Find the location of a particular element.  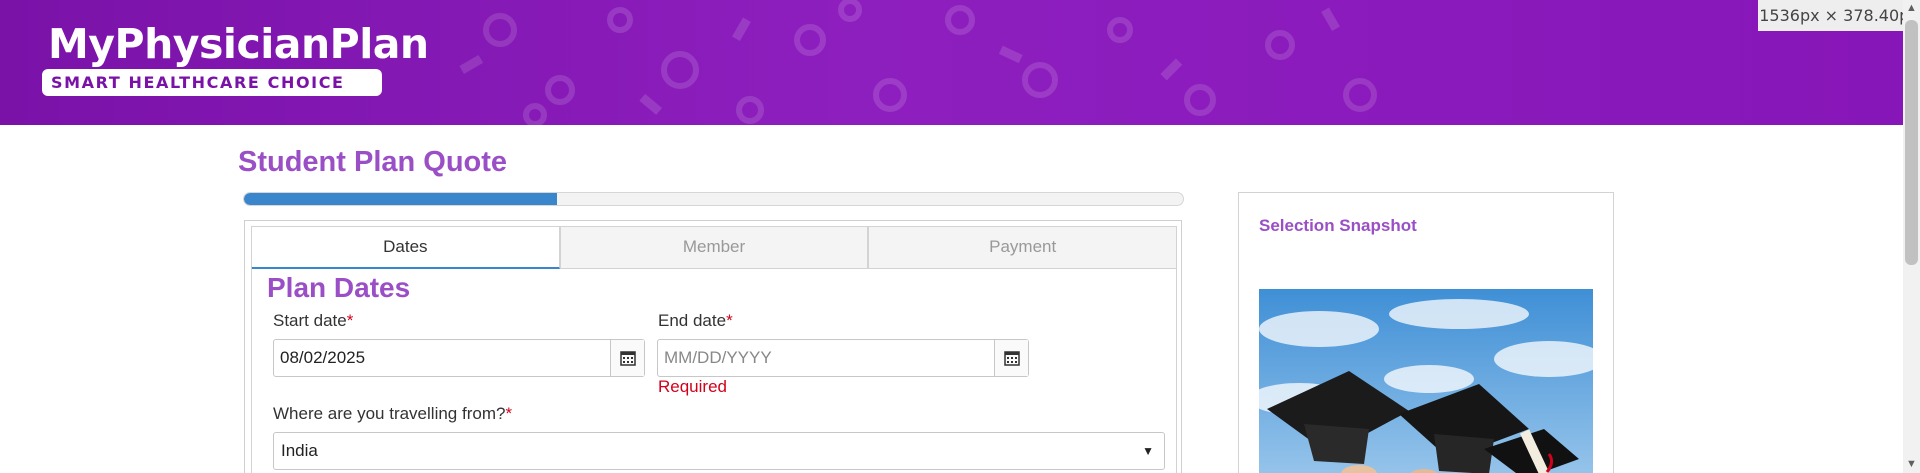

dimension-tooltip: 1536px × 378.40px is located at coordinates (1839, 15).